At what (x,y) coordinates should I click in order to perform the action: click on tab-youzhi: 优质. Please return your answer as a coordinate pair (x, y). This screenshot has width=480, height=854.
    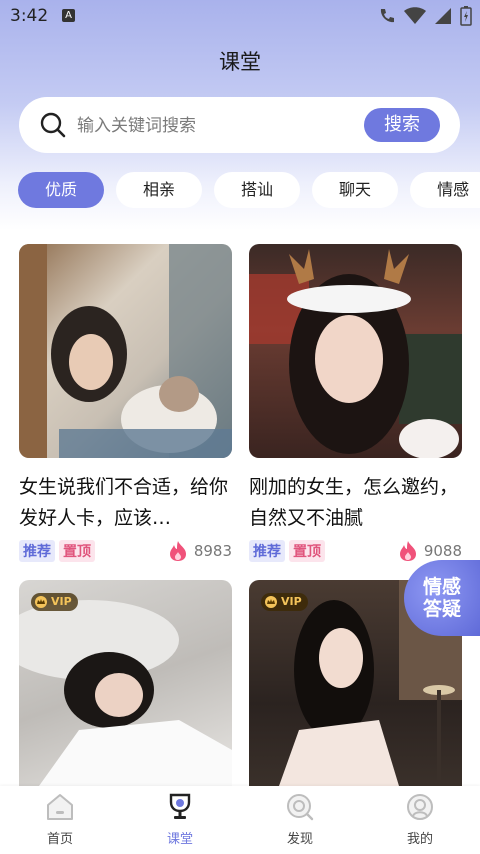
    Looking at the image, I should click on (61, 190).